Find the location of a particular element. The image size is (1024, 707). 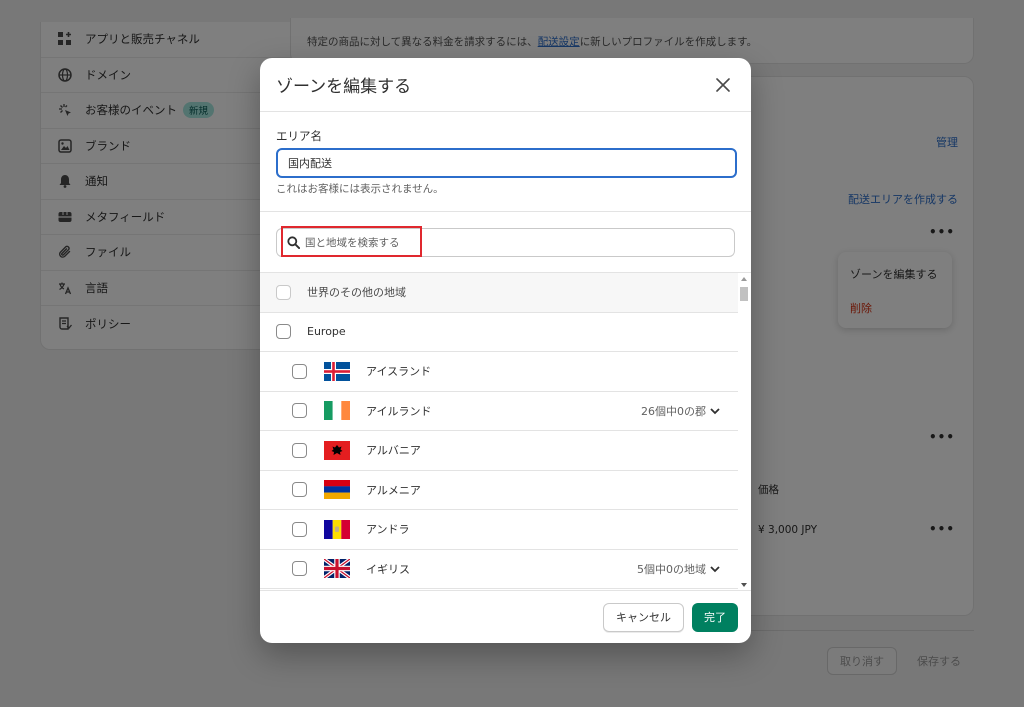

search-icon is located at coordinates (293, 242).